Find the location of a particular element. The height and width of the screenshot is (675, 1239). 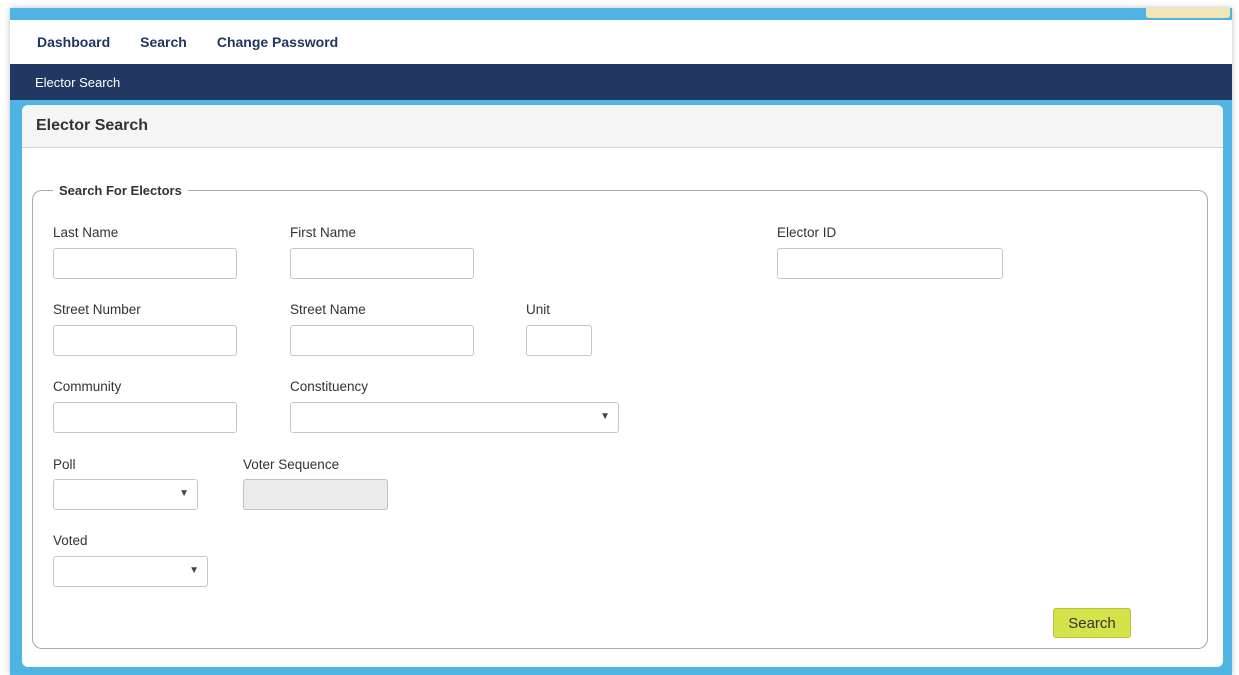

unit-input is located at coordinates (559, 340).